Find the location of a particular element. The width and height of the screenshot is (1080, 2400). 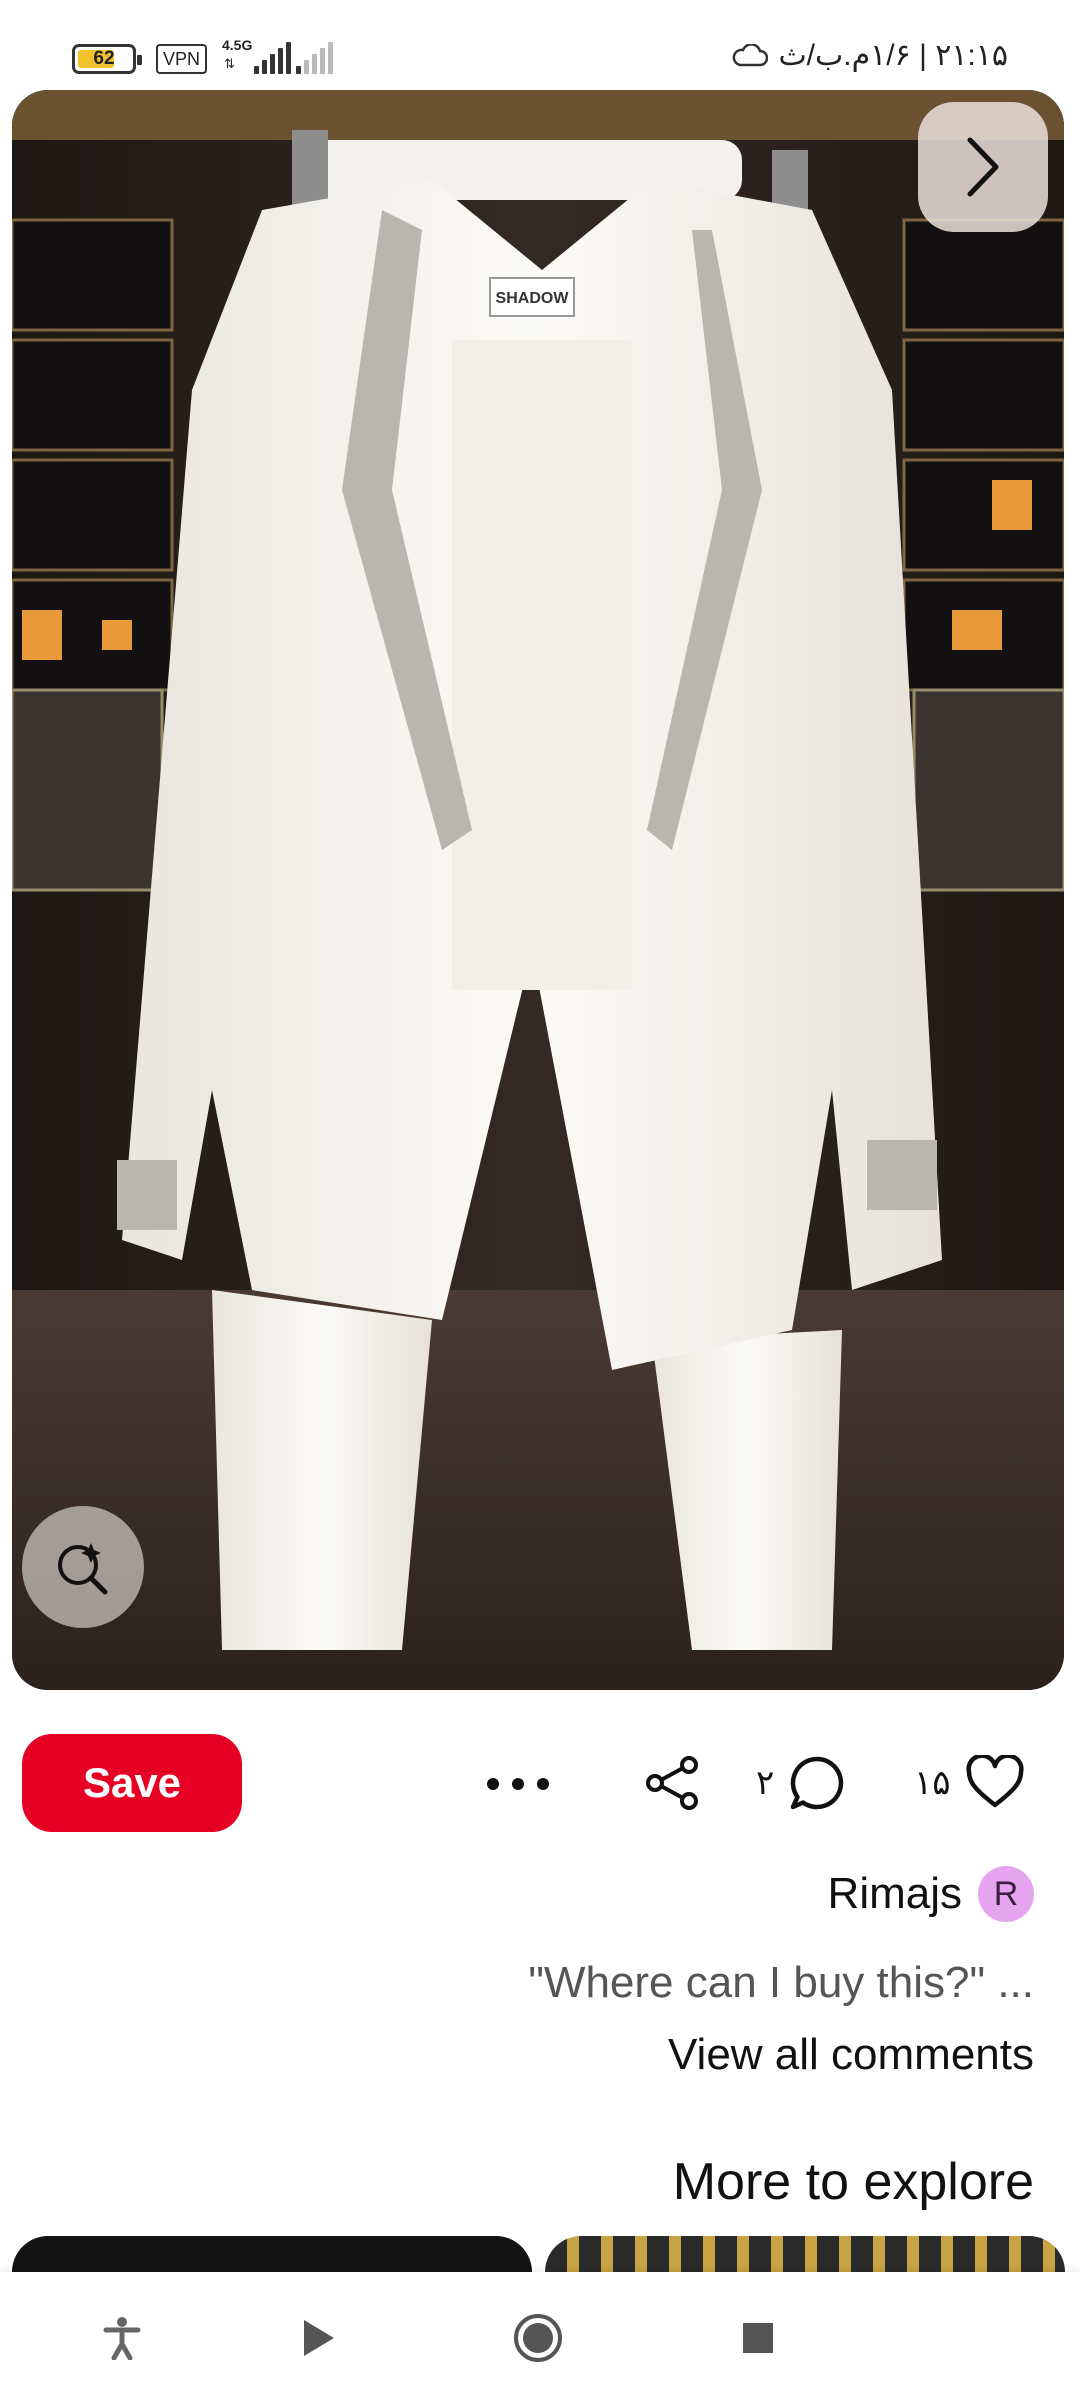

visual-search-icon is located at coordinates (83, 1569).